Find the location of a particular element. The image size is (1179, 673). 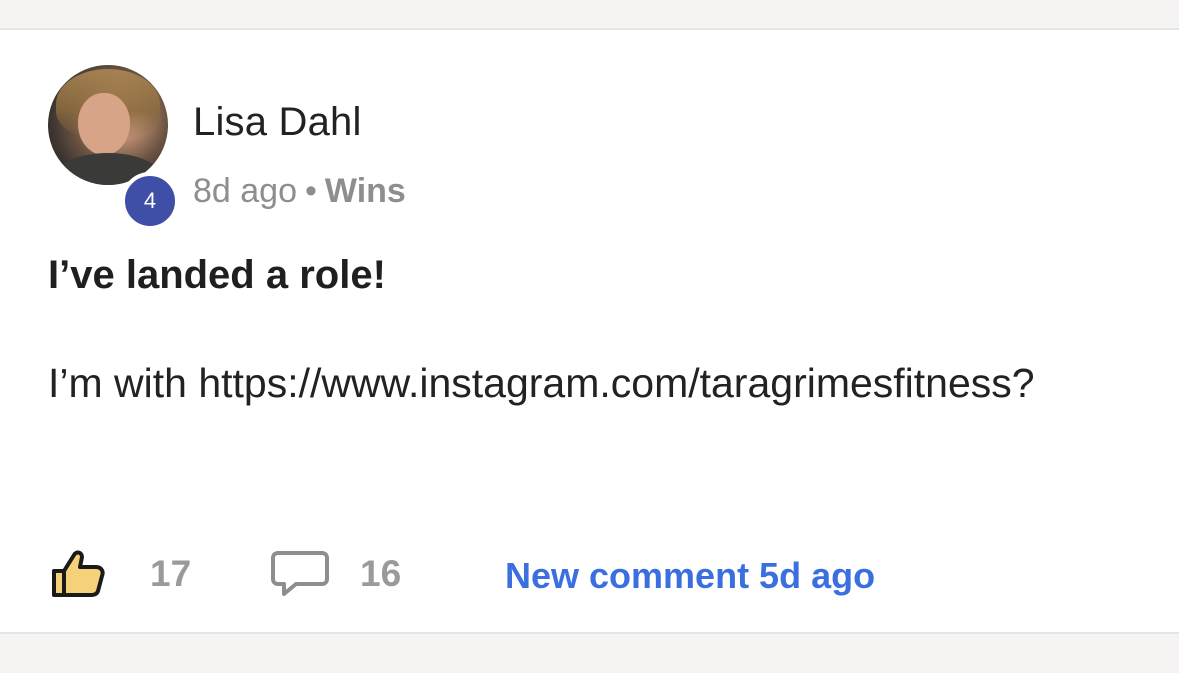

like-count: 17 is located at coordinates (171, 573).